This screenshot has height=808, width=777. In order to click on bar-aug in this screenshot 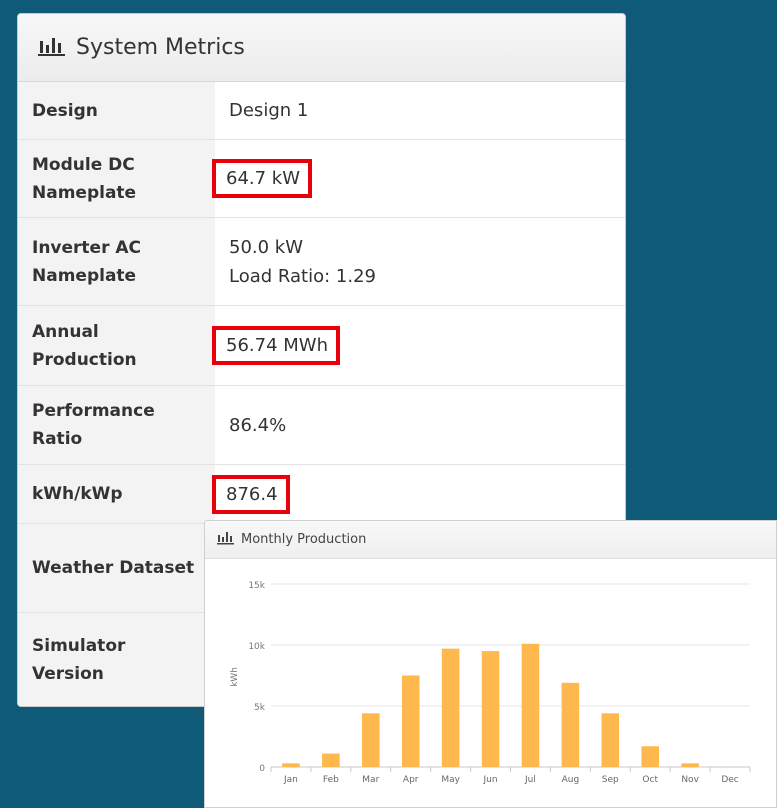, I will do `click(570, 724)`.